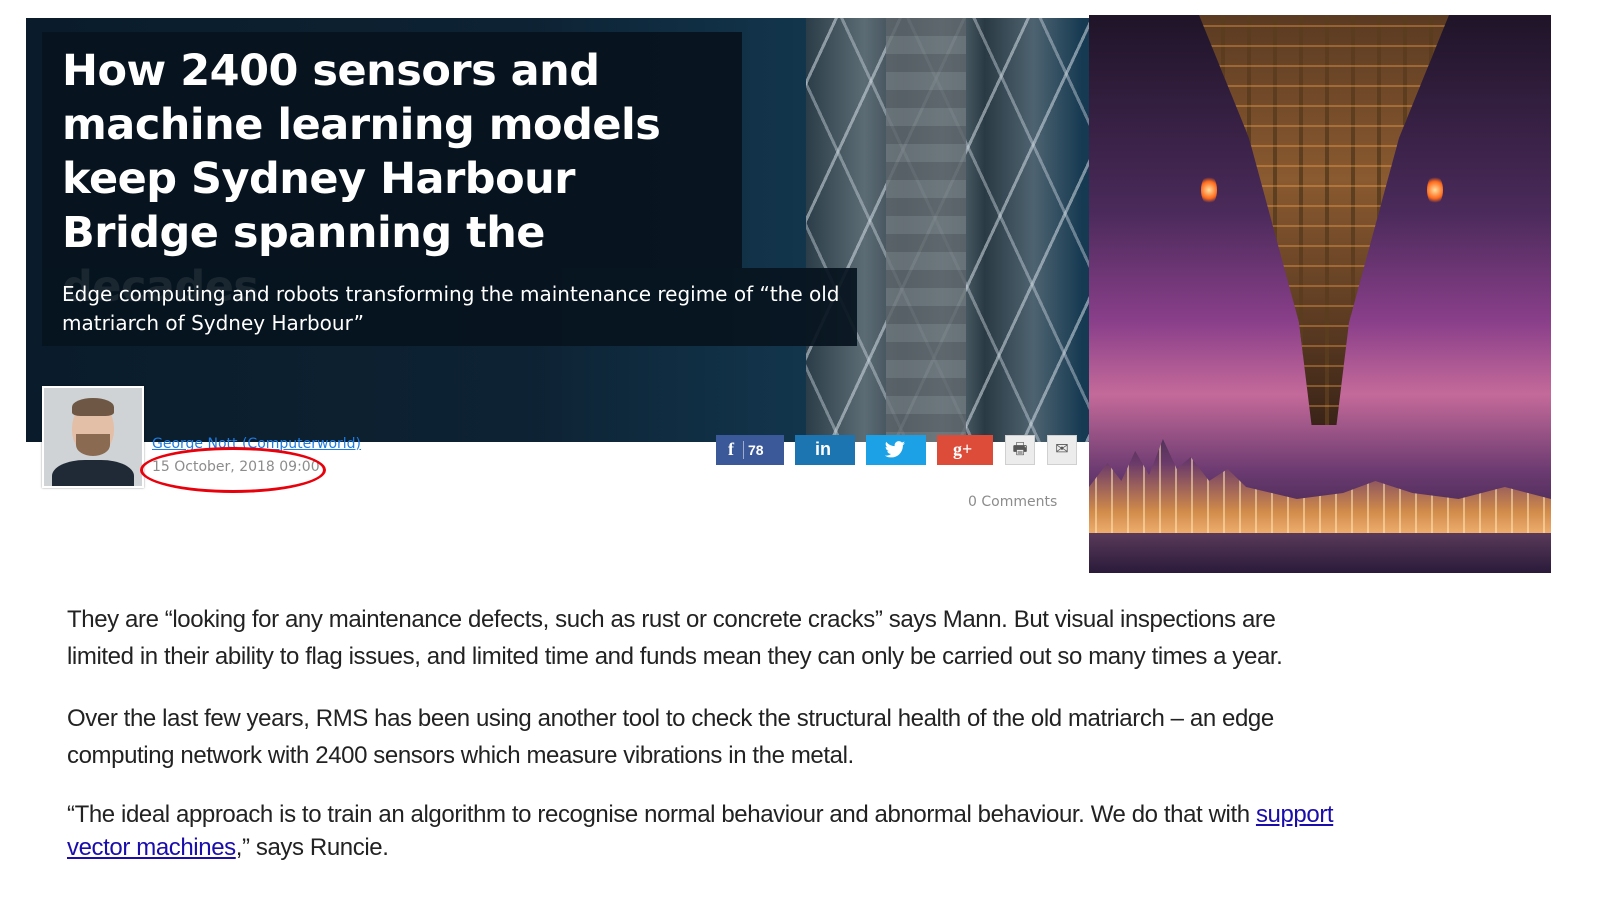 The image size is (1619, 921). I want to click on facebook-divider, so click(743, 450).